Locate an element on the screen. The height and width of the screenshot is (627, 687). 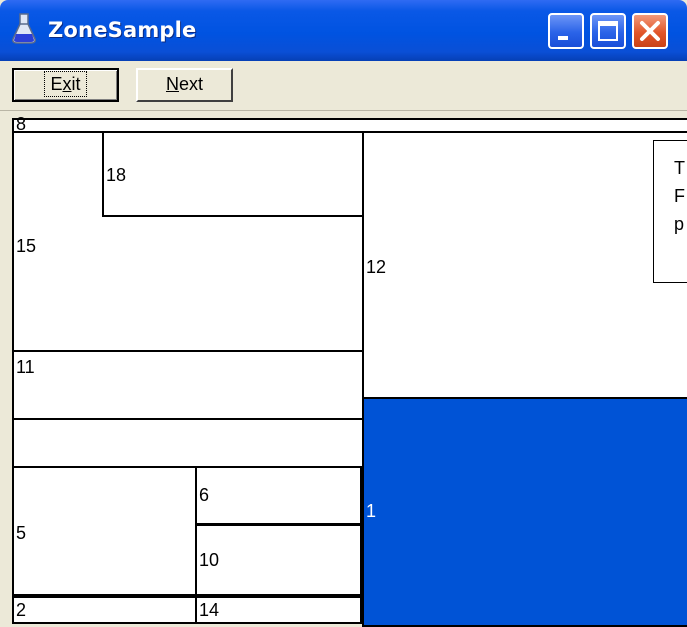
zone-18: 18 is located at coordinates (233, 174).